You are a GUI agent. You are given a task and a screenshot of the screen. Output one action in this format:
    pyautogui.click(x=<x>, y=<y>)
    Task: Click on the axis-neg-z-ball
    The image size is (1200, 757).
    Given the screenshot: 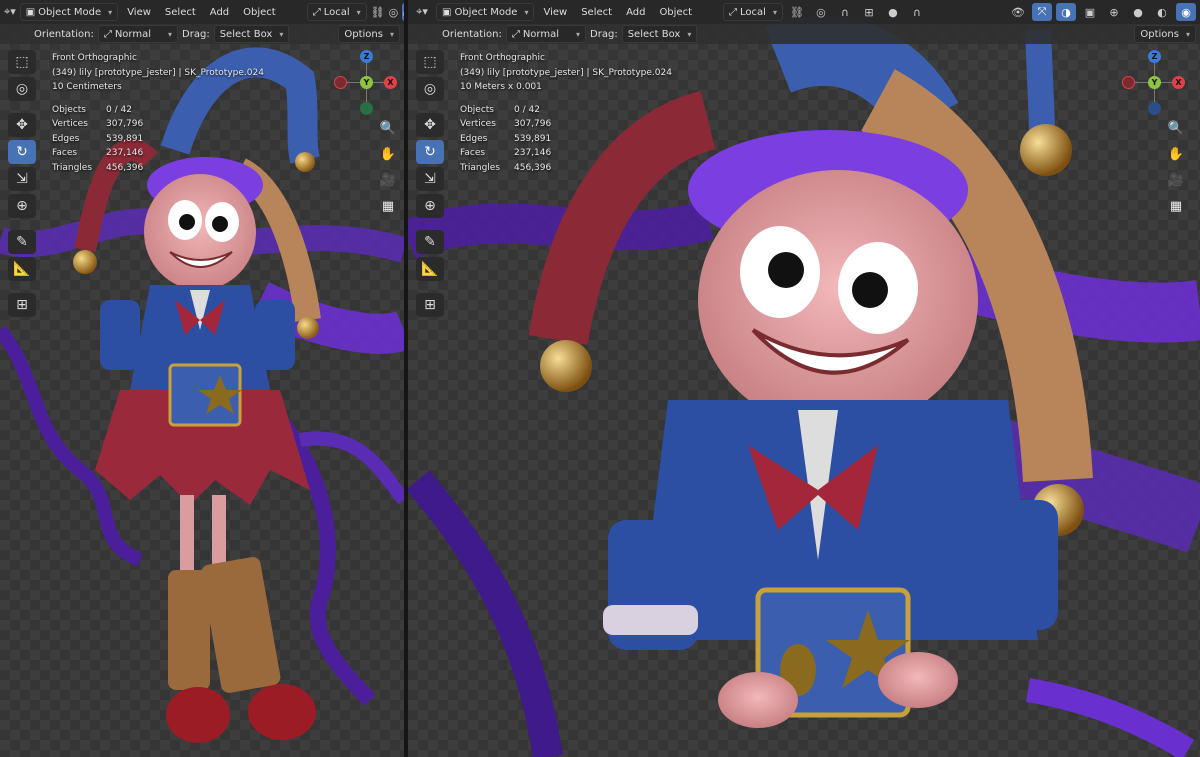 What is the action you would take?
    pyautogui.click(x=1154, y=108)
    